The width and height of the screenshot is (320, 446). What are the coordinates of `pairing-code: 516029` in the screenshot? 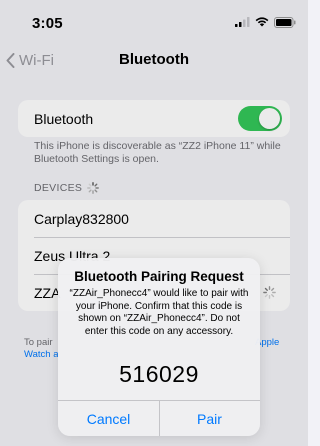 It's located at (159, 374).